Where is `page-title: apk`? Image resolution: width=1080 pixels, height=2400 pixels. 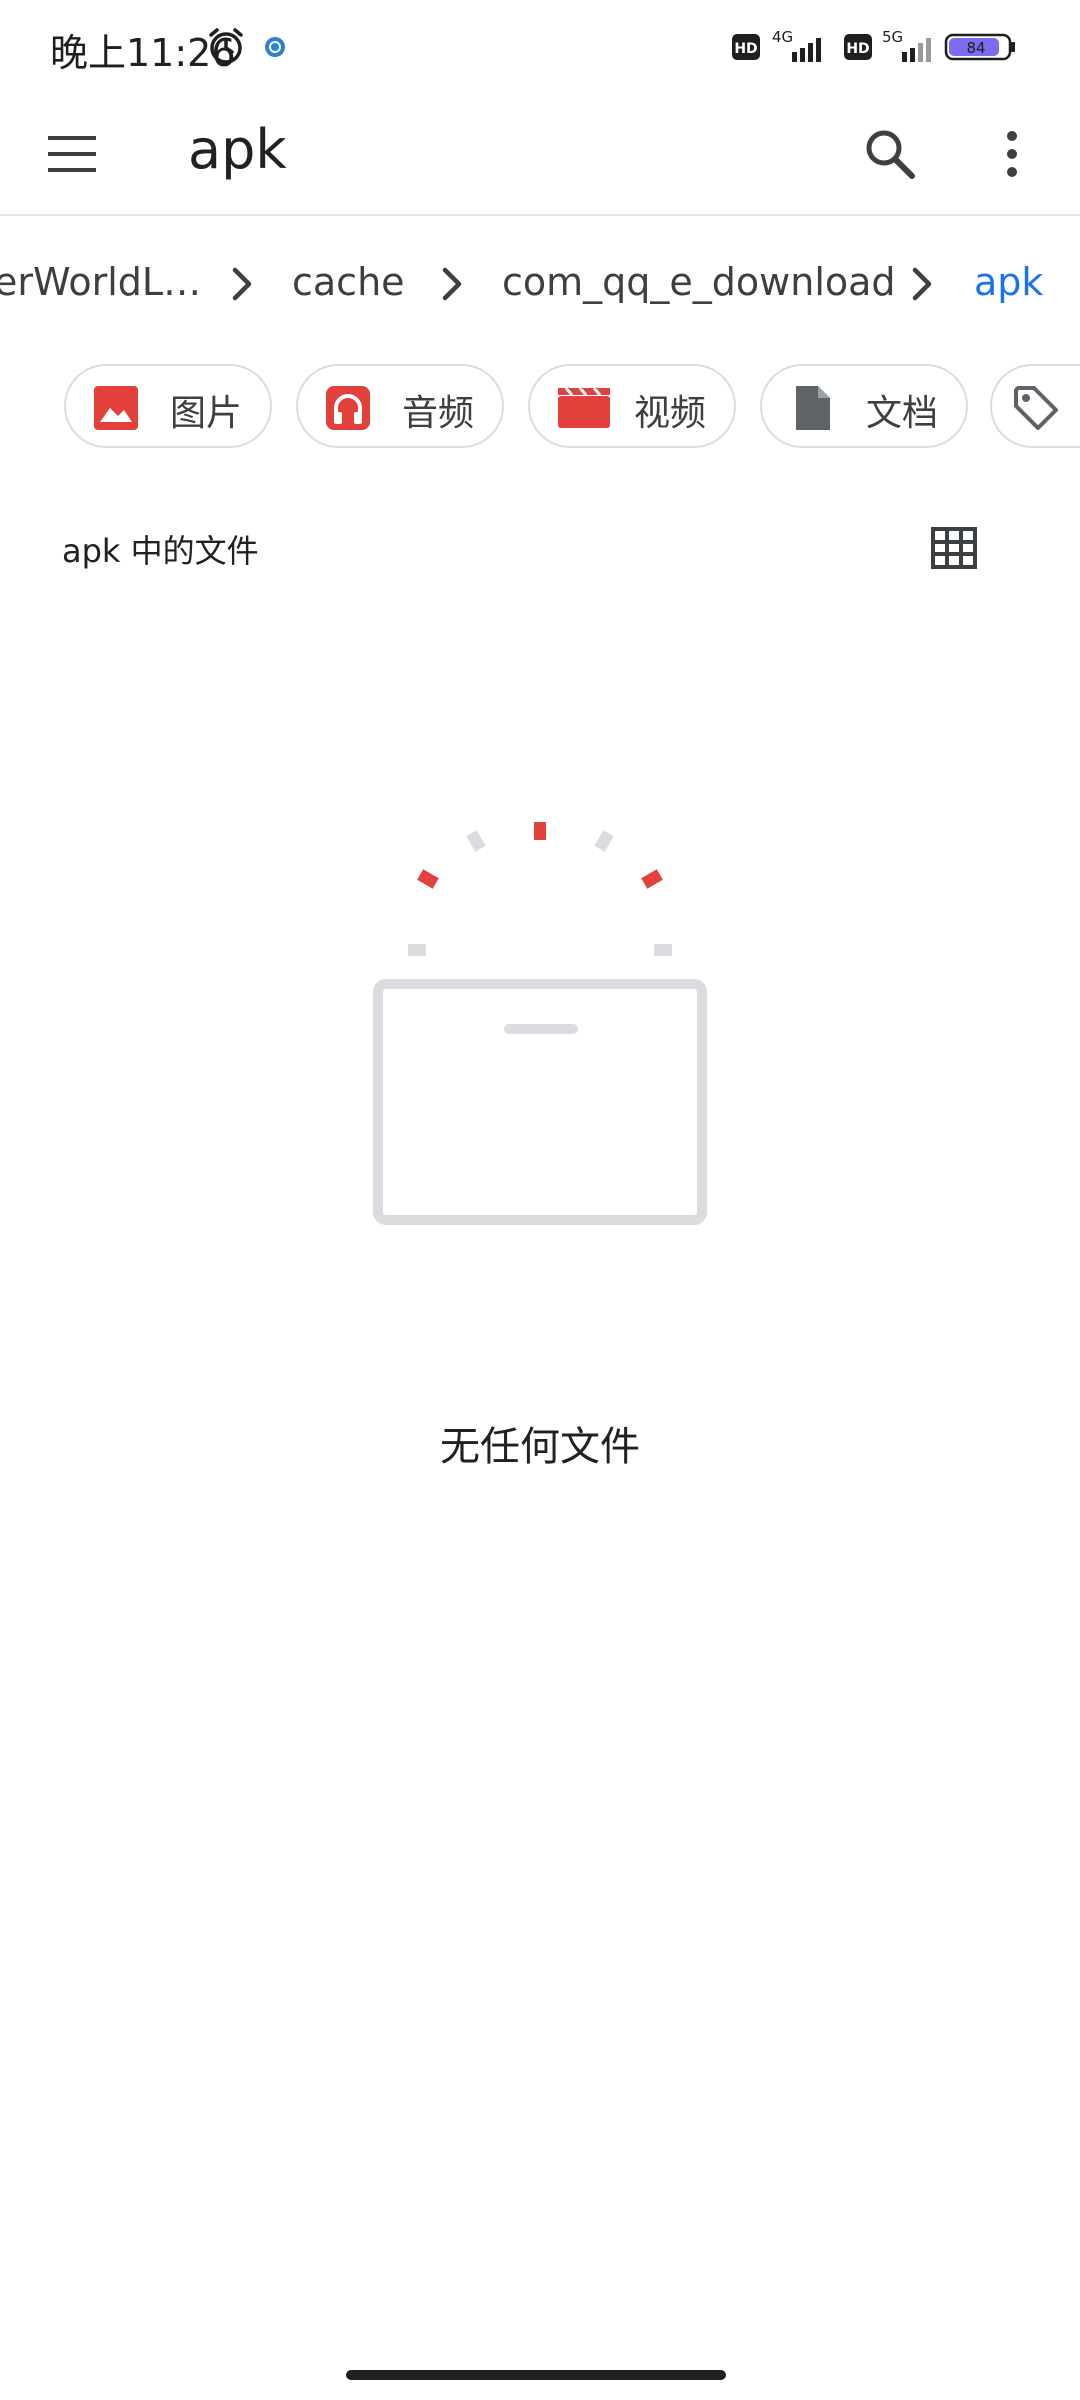
page-title: apk is located at coordinates (237, 149).